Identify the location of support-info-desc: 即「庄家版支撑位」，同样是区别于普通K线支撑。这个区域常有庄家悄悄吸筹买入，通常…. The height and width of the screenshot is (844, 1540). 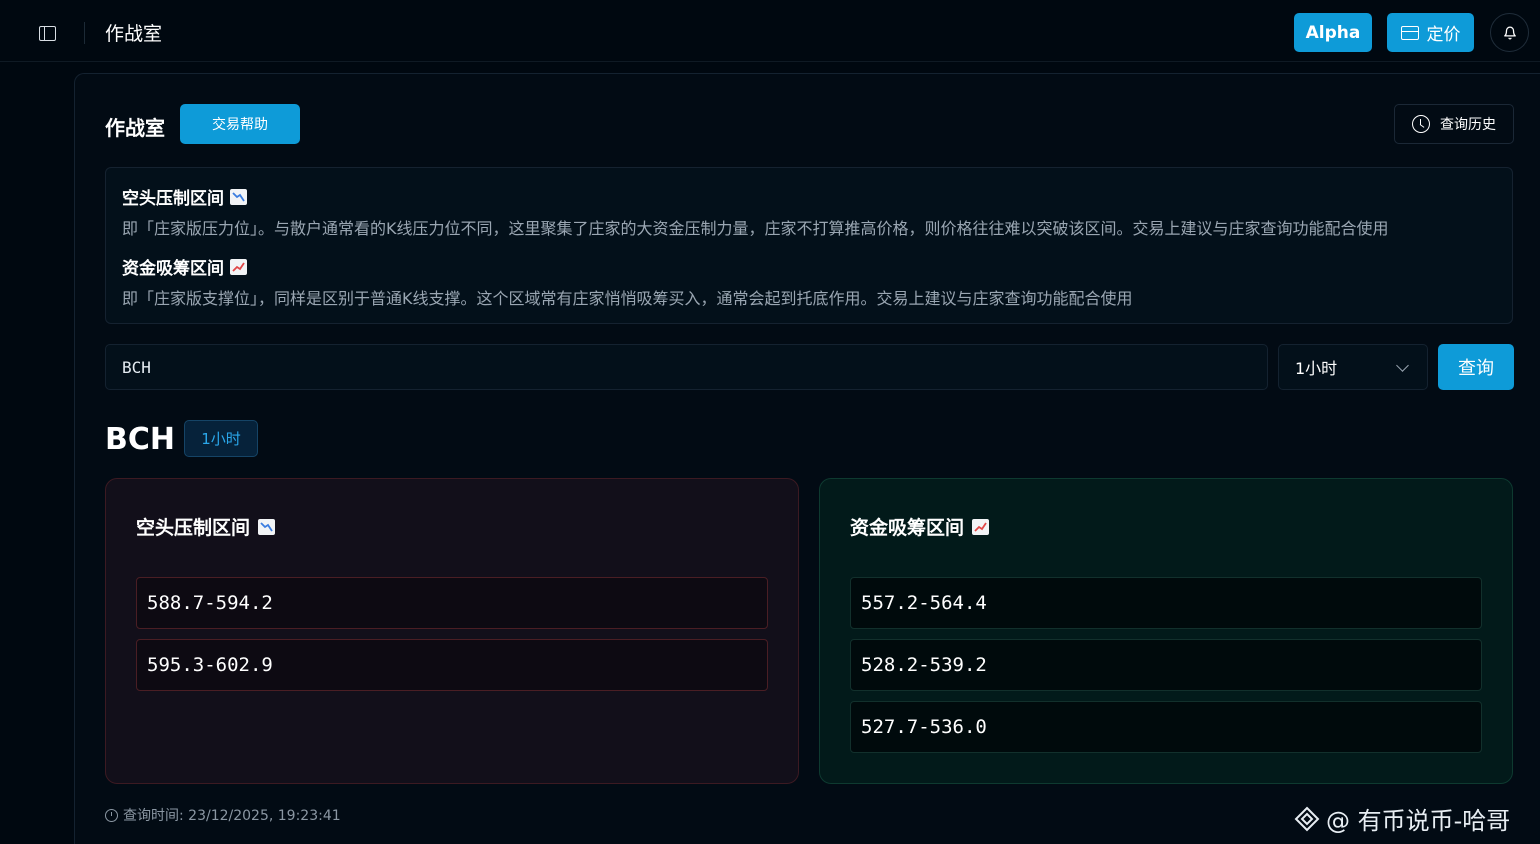
(627, 298).